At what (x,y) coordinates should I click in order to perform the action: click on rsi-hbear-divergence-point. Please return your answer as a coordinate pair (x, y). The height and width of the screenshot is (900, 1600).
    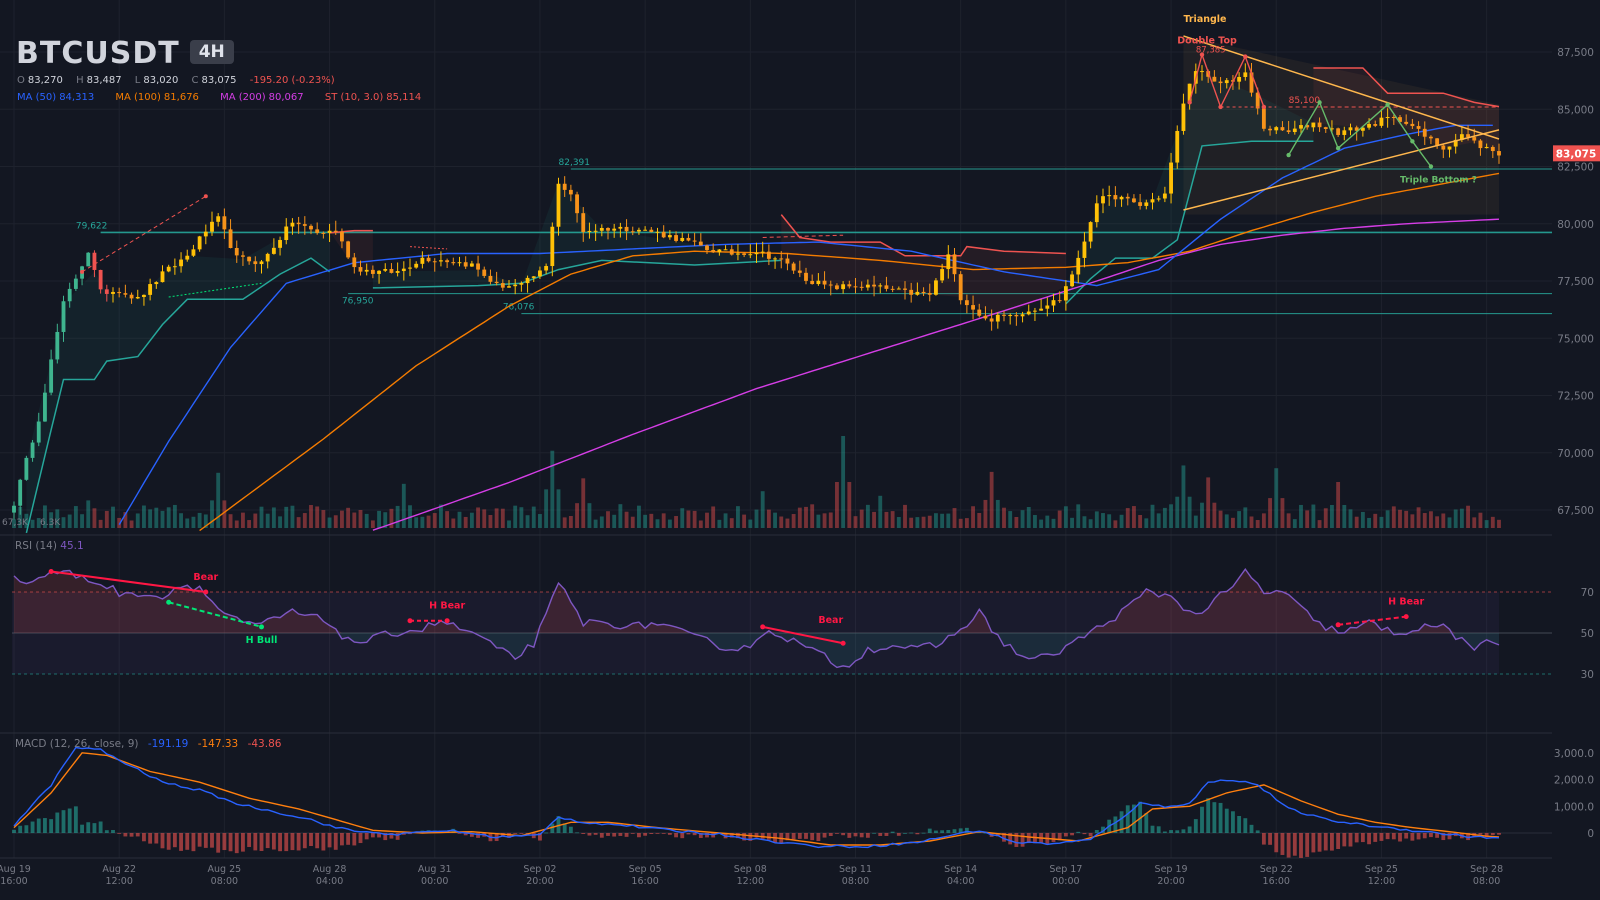
    Looking at the image, I should click on (1406, 617).